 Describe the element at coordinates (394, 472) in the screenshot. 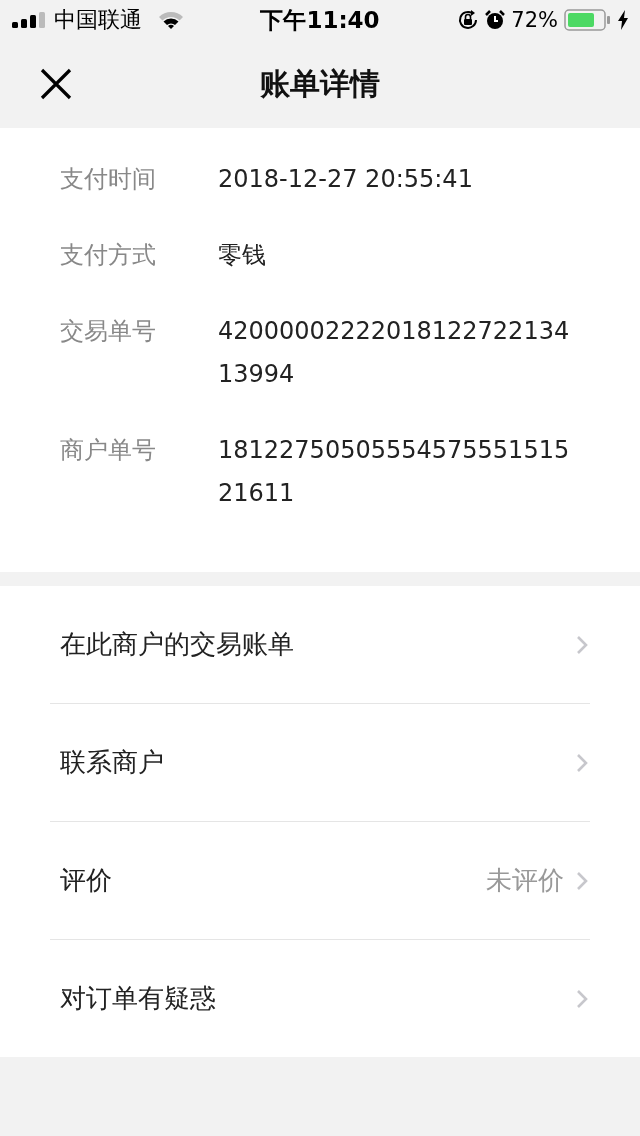

I see `detail-value: 1812275050555457555151521611` at that location.